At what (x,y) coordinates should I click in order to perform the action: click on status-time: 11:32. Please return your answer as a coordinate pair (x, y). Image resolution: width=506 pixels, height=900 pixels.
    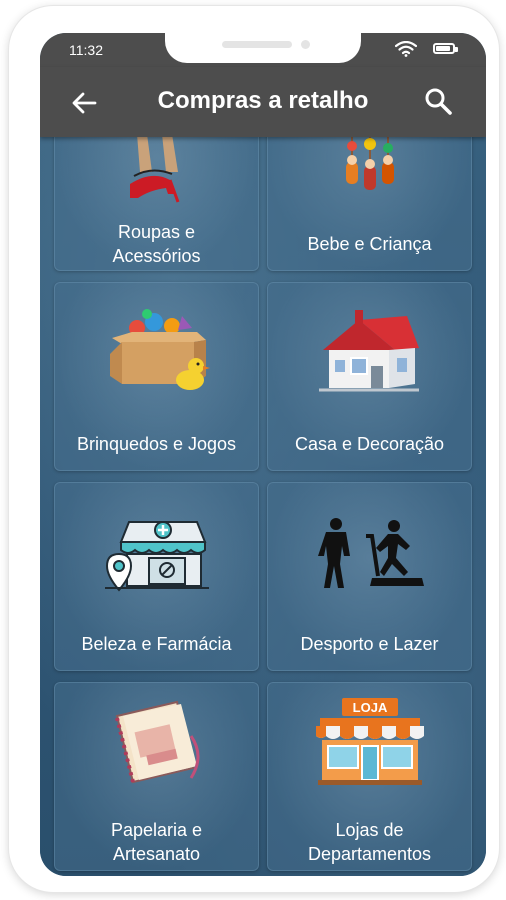
    Looking at the image, I should click on (86, 50).